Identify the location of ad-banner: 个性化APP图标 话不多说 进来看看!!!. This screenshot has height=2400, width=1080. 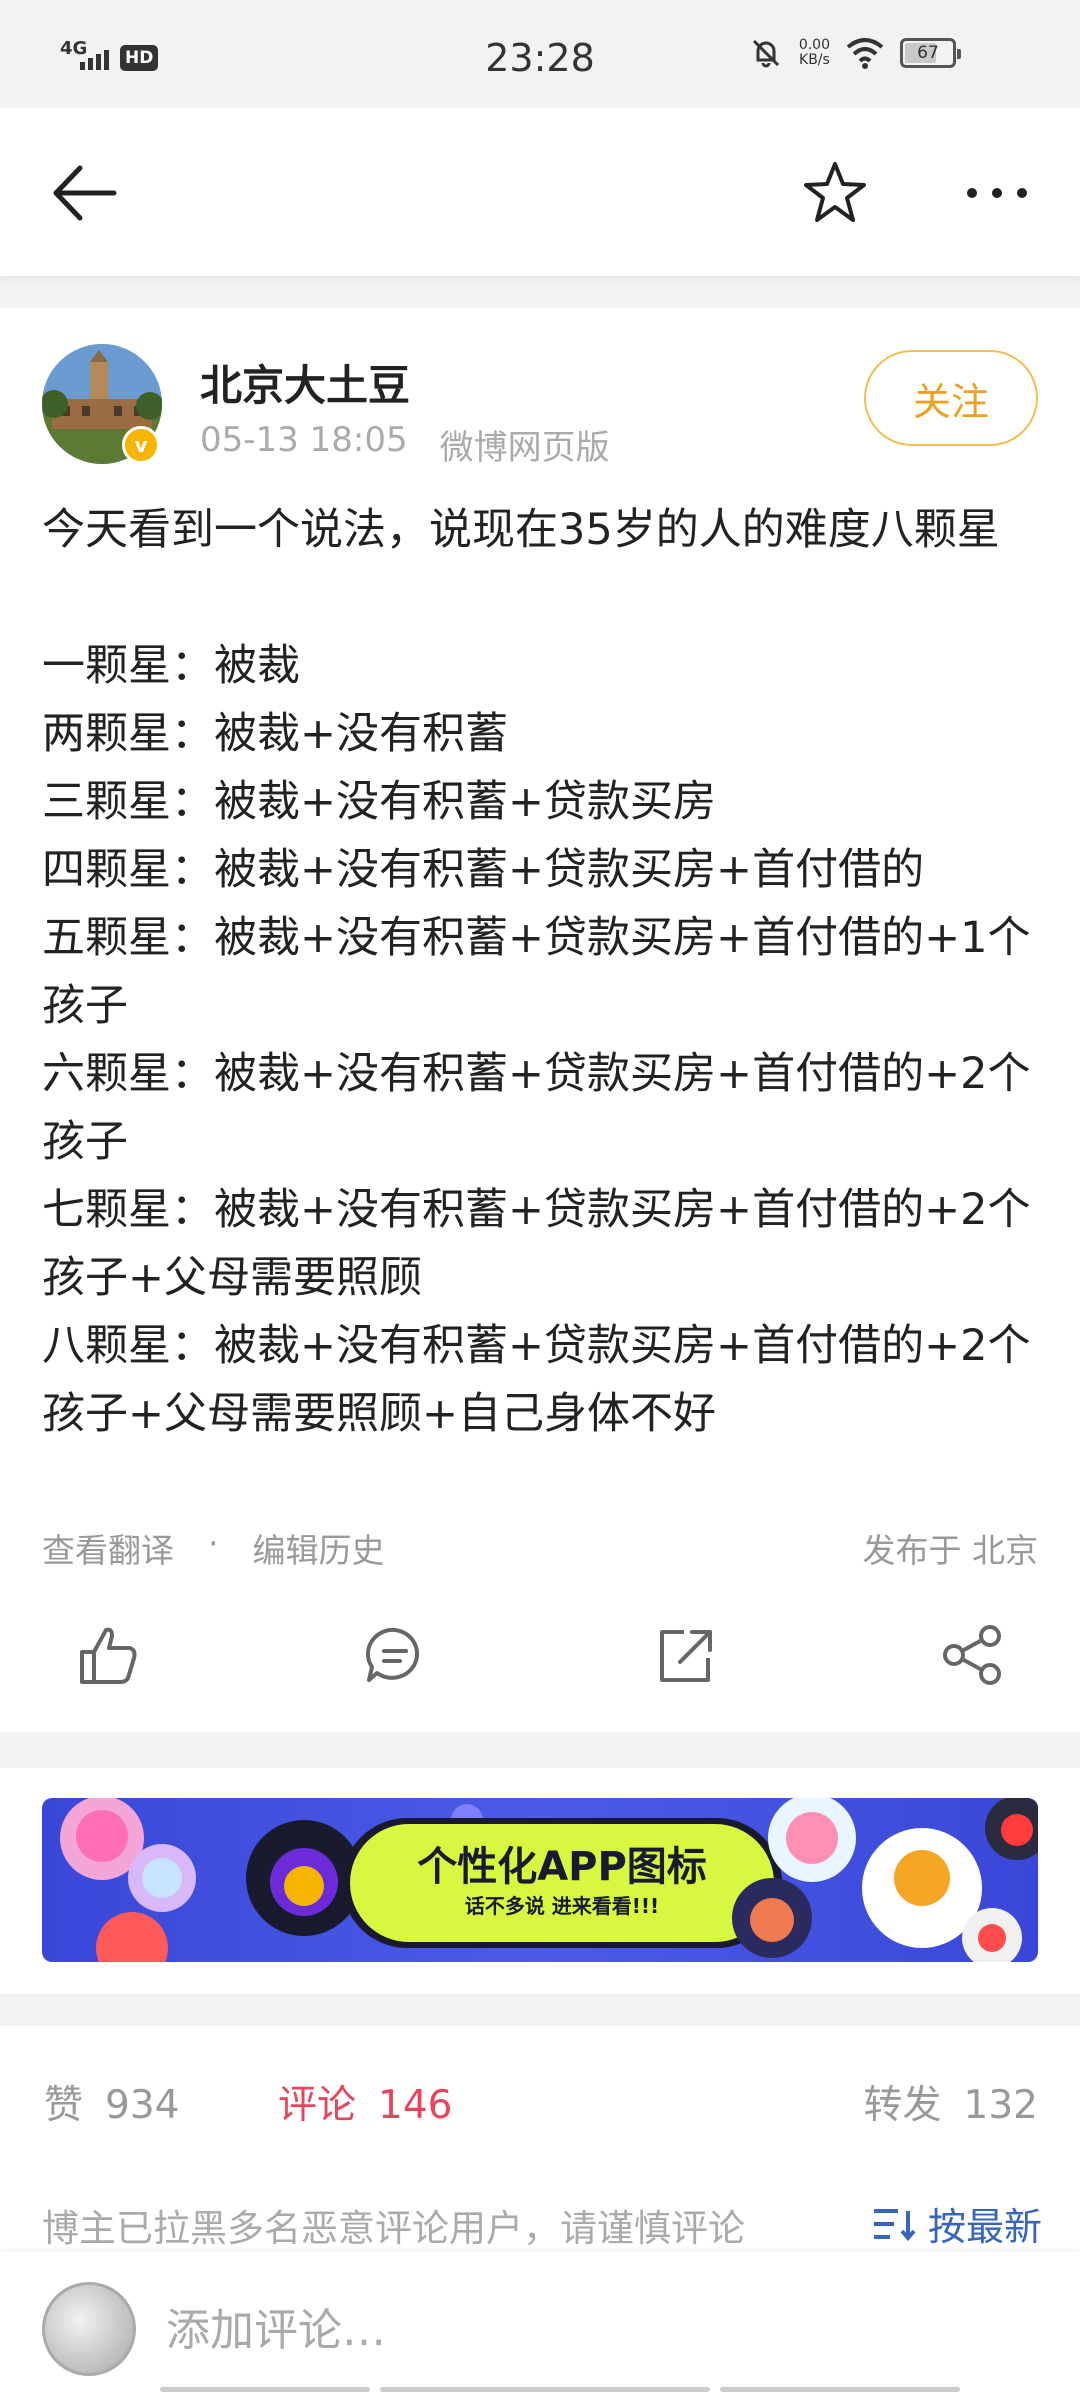
(540, 1880).